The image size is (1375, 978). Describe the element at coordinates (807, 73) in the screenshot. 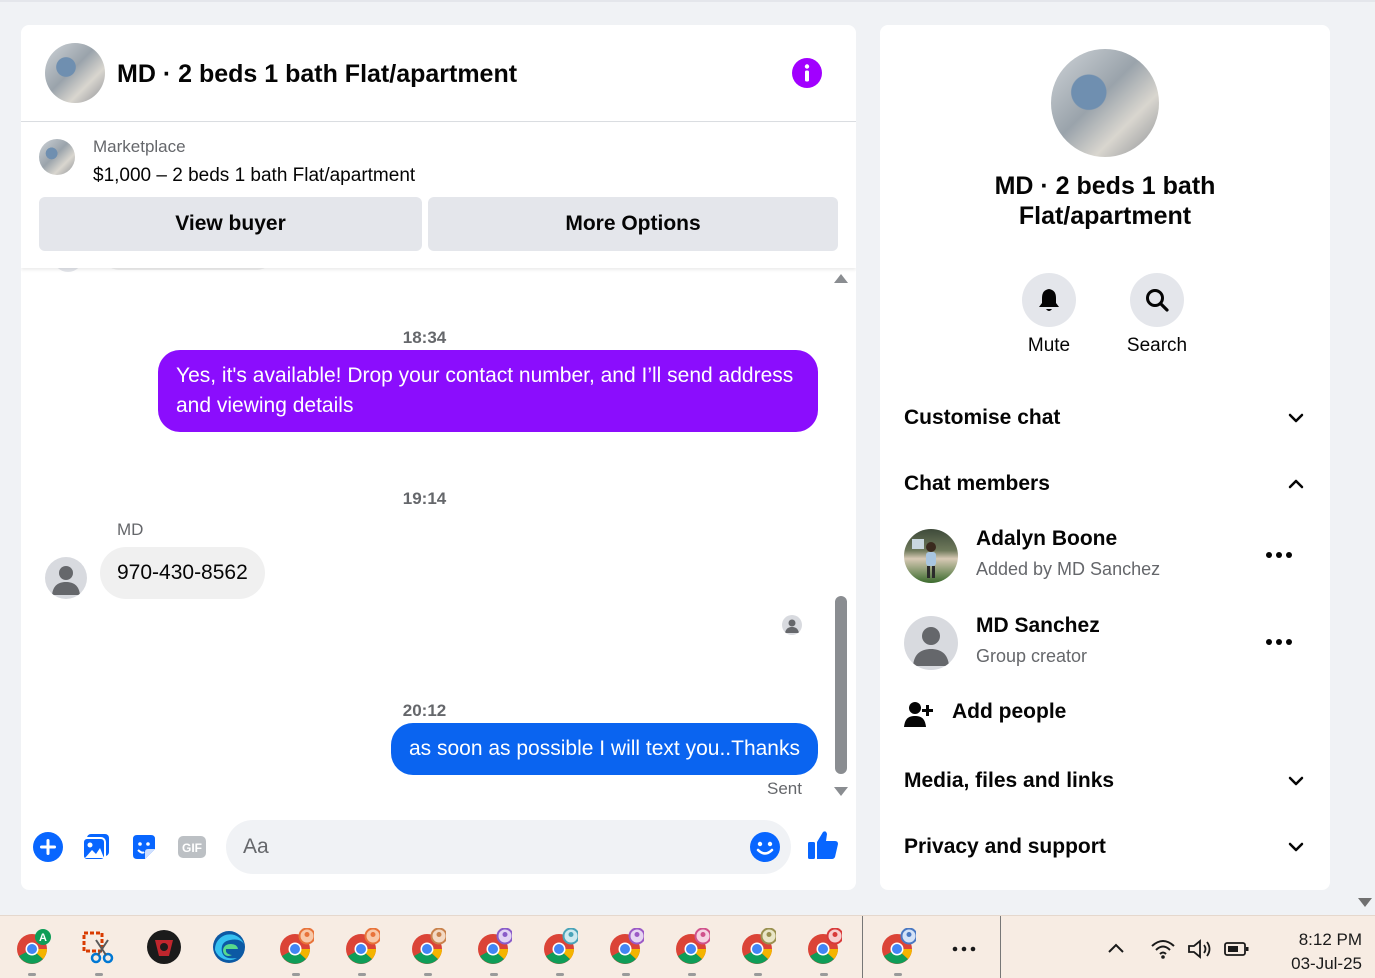

I see `info-icon` at that location.